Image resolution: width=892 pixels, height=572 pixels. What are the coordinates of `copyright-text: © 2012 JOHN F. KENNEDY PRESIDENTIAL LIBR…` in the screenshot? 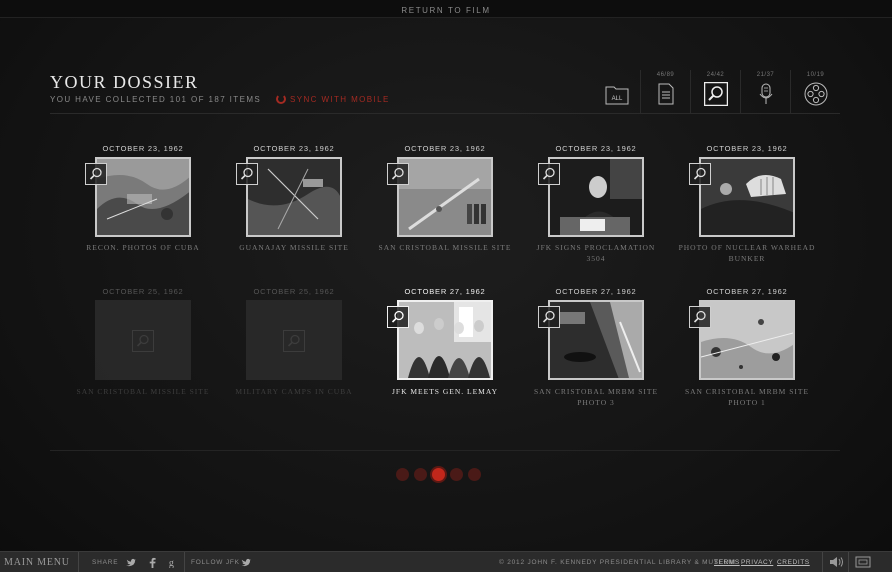 It's located at (617, 562).